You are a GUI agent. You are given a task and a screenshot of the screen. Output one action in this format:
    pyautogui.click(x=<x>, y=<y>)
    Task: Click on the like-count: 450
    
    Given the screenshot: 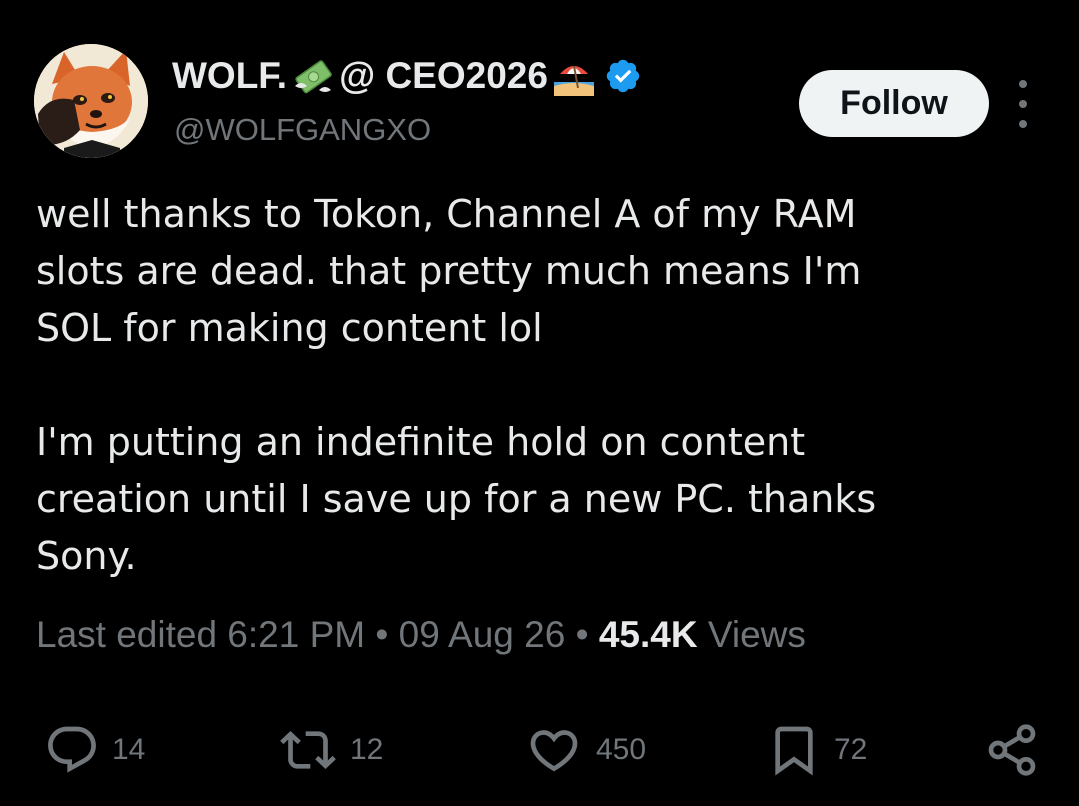 What is the action you would take?
    pyautogui.click(x=621, y=749)
    